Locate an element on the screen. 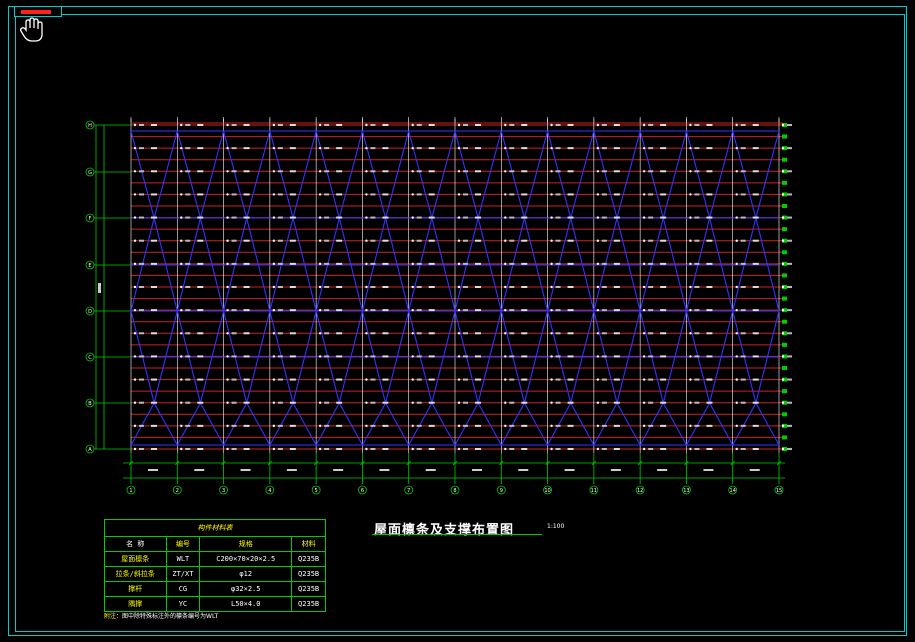  table-cell: φ32×2.5 is located at coordinates (246, 589).